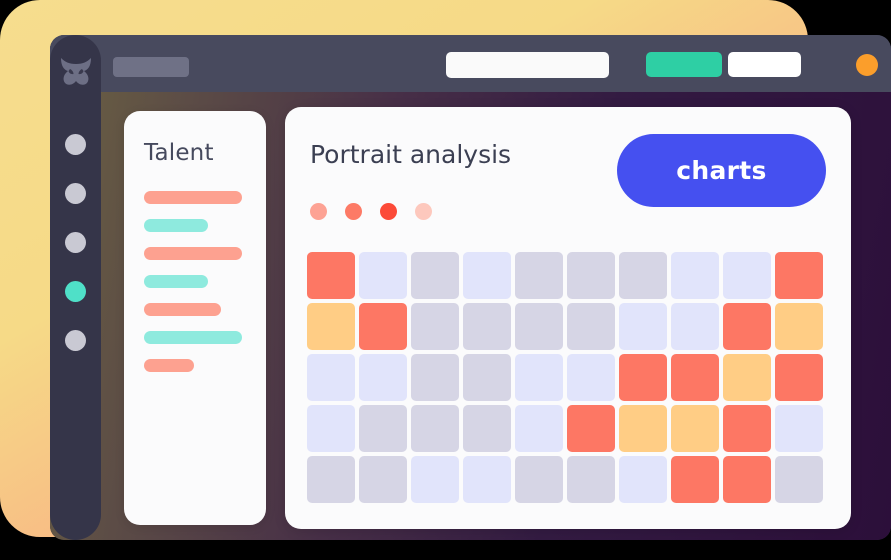  What do you see at coordinates (371, 211) in the screenshot?
I see `legend` at bounding box center [371, 211].